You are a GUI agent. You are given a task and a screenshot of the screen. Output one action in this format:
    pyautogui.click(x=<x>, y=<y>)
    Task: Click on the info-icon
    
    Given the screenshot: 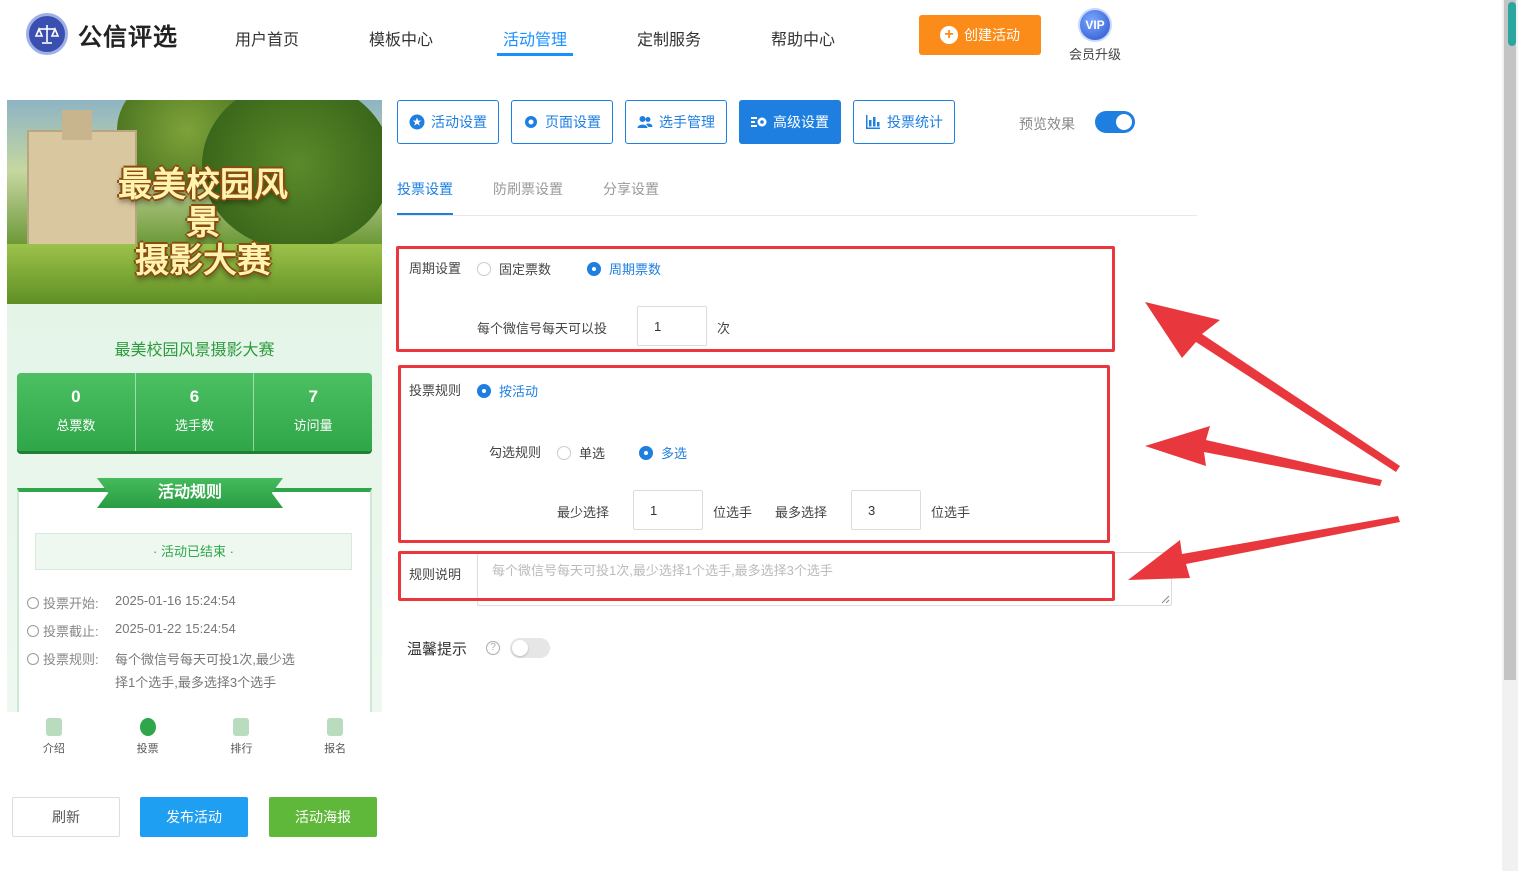 What is the action you would take?
    pyautogui.click(x=33, y=659)
    